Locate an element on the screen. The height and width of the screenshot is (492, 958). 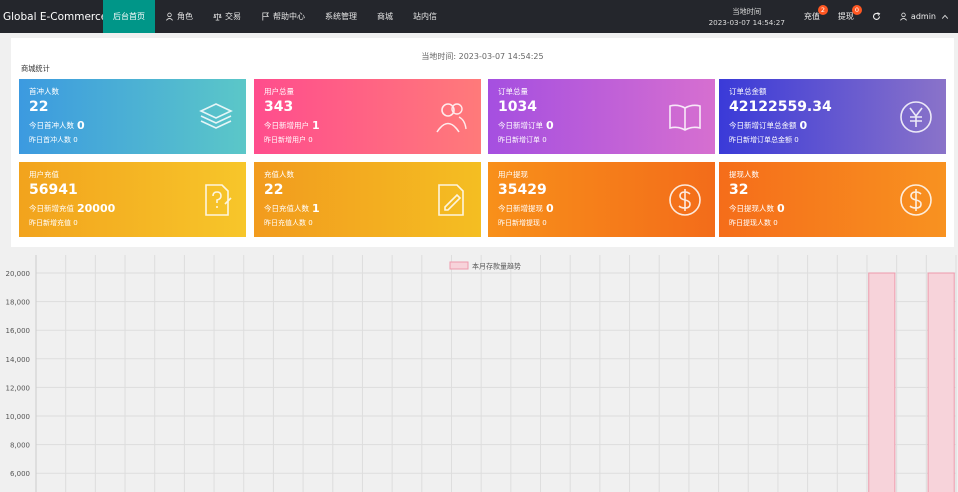
nav-label: 交易 is located at coordinates (233, 16).